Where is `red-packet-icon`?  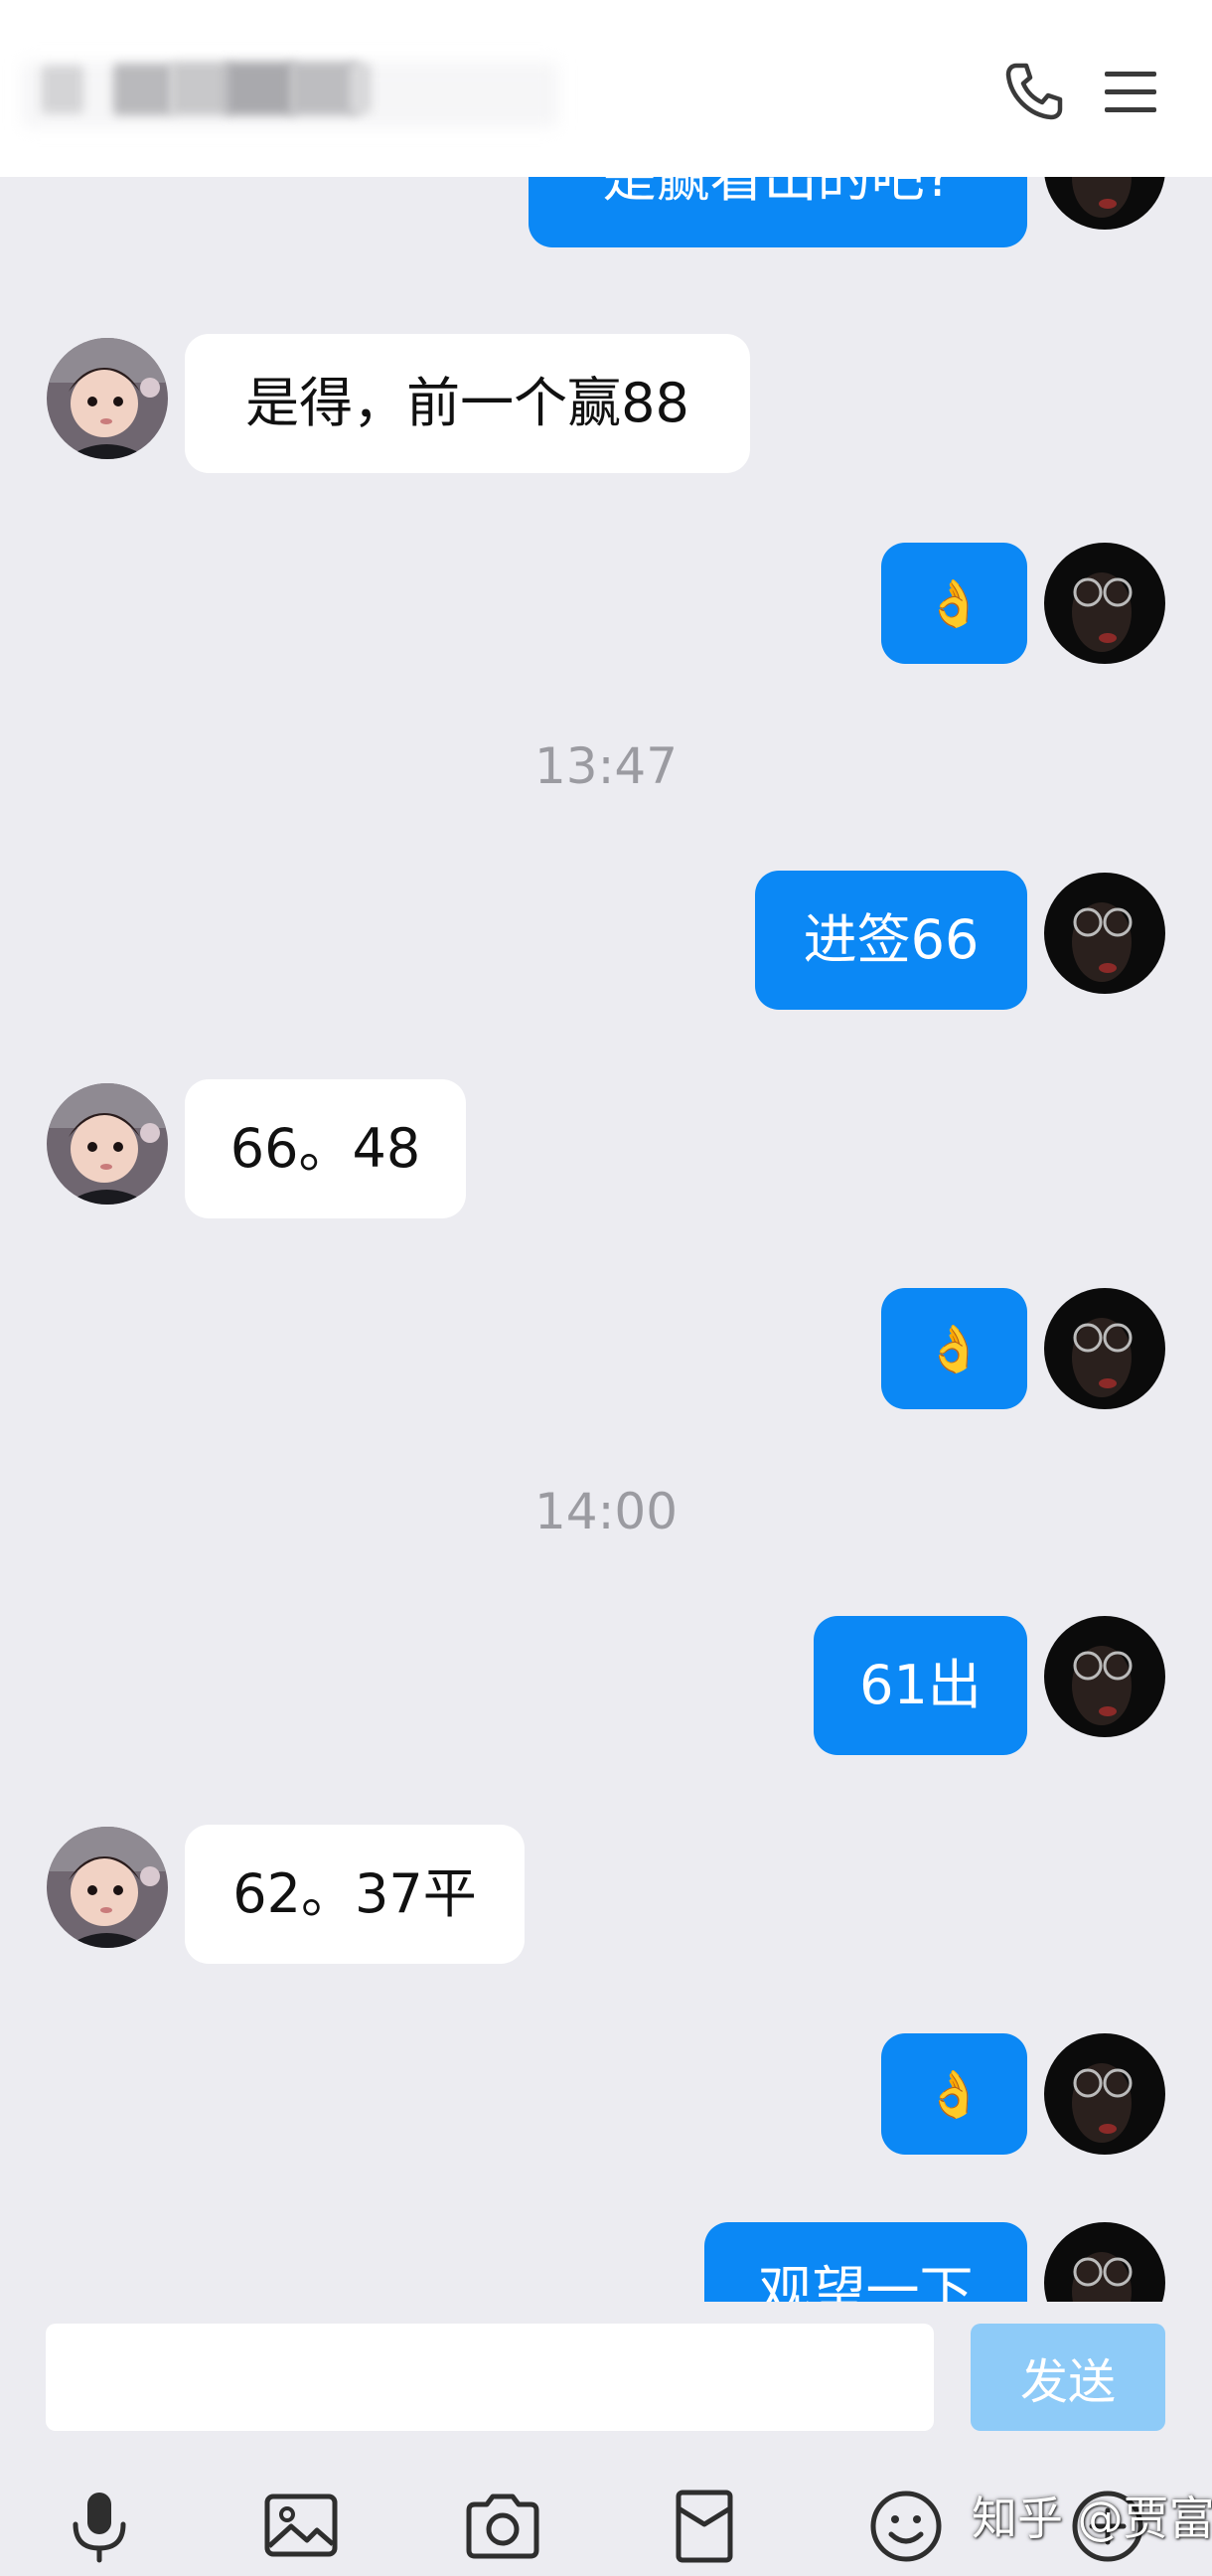
red-packet-icon is located at coordinates (704, 2526).